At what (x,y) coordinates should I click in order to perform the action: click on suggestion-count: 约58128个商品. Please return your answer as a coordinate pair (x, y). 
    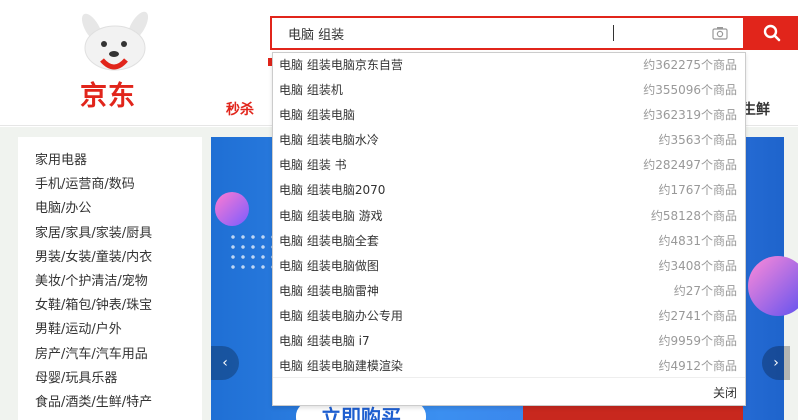
    Looking at the image, I should click on (693, 215).